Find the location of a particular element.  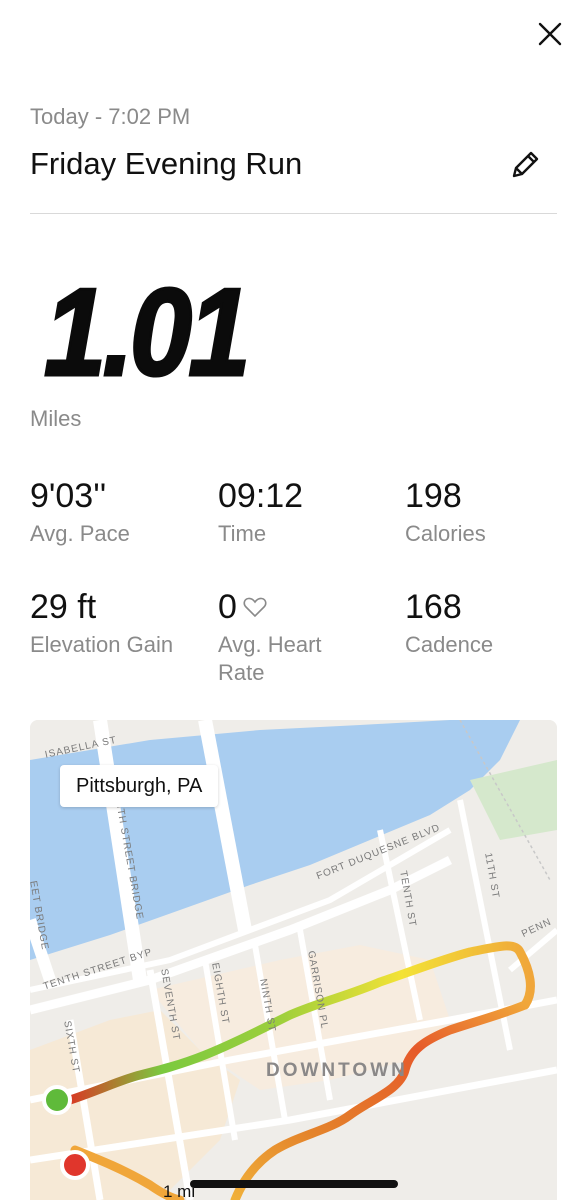

stat-calories: 198 Calories is located at coordinates (492, 512).